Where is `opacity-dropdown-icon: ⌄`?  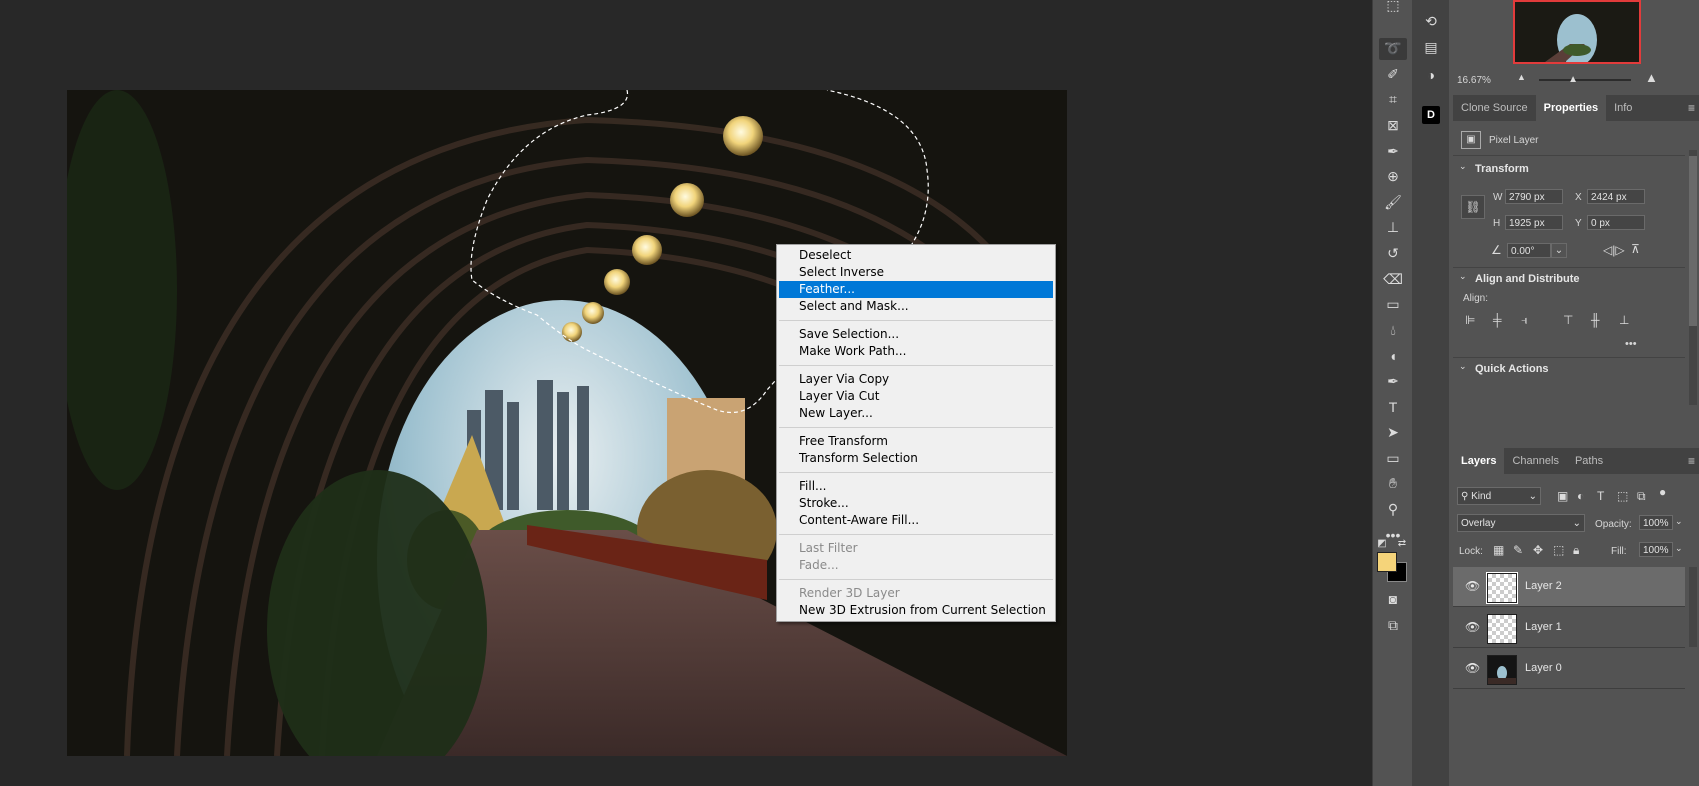
opacity-dropdown-icon: ⌄ is located at coordinates (1679, 521).